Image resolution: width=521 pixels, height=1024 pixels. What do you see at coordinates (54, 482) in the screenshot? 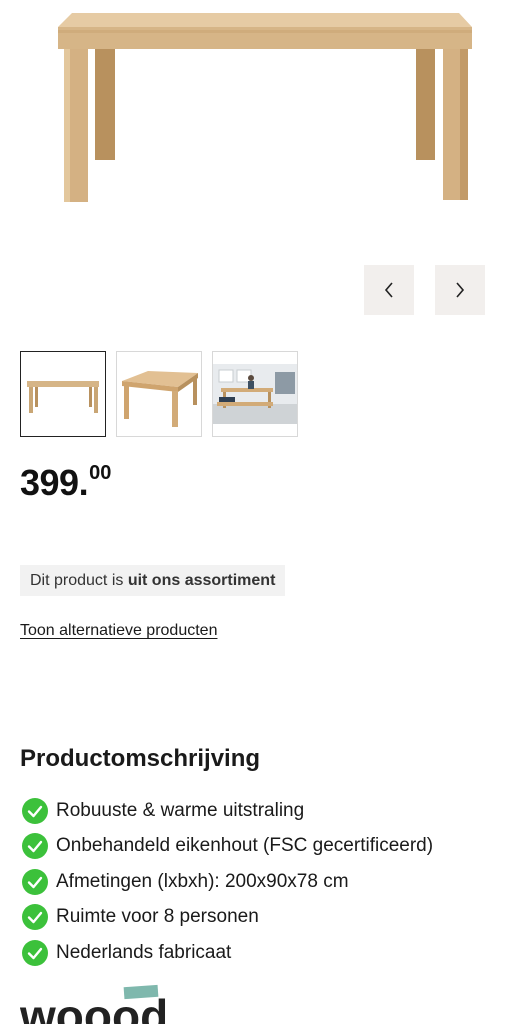
I see `price-integer: 399.` at bounding box center [54, 482].